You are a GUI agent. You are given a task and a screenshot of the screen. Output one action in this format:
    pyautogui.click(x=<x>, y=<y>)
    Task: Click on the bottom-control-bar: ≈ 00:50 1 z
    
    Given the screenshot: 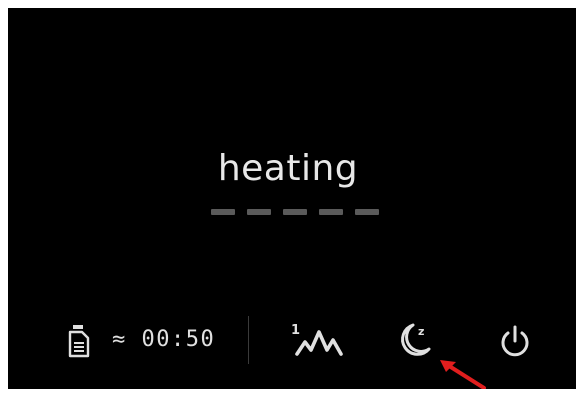 What is the action you would take?
    pyautogui.click(x=292, y=342)
    